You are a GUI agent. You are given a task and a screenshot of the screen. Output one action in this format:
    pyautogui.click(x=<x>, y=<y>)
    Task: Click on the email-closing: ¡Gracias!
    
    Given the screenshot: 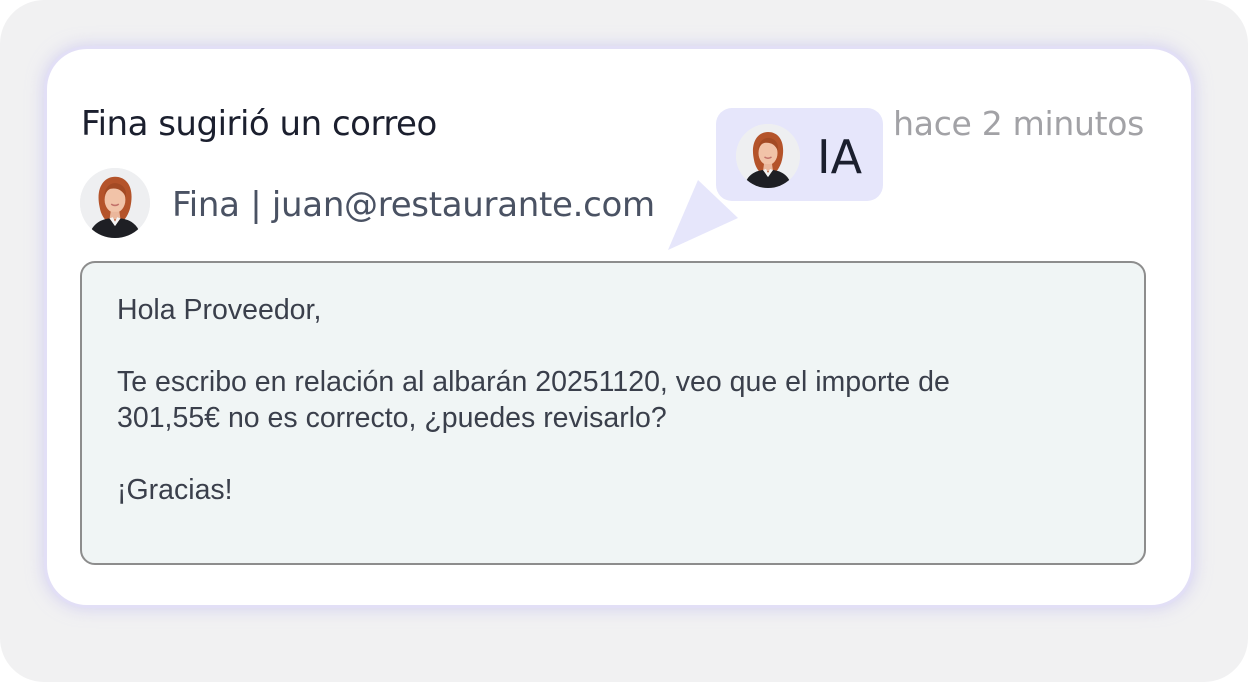 What is the action you would take?
    pyautogui.click(x=175, y=490)
    